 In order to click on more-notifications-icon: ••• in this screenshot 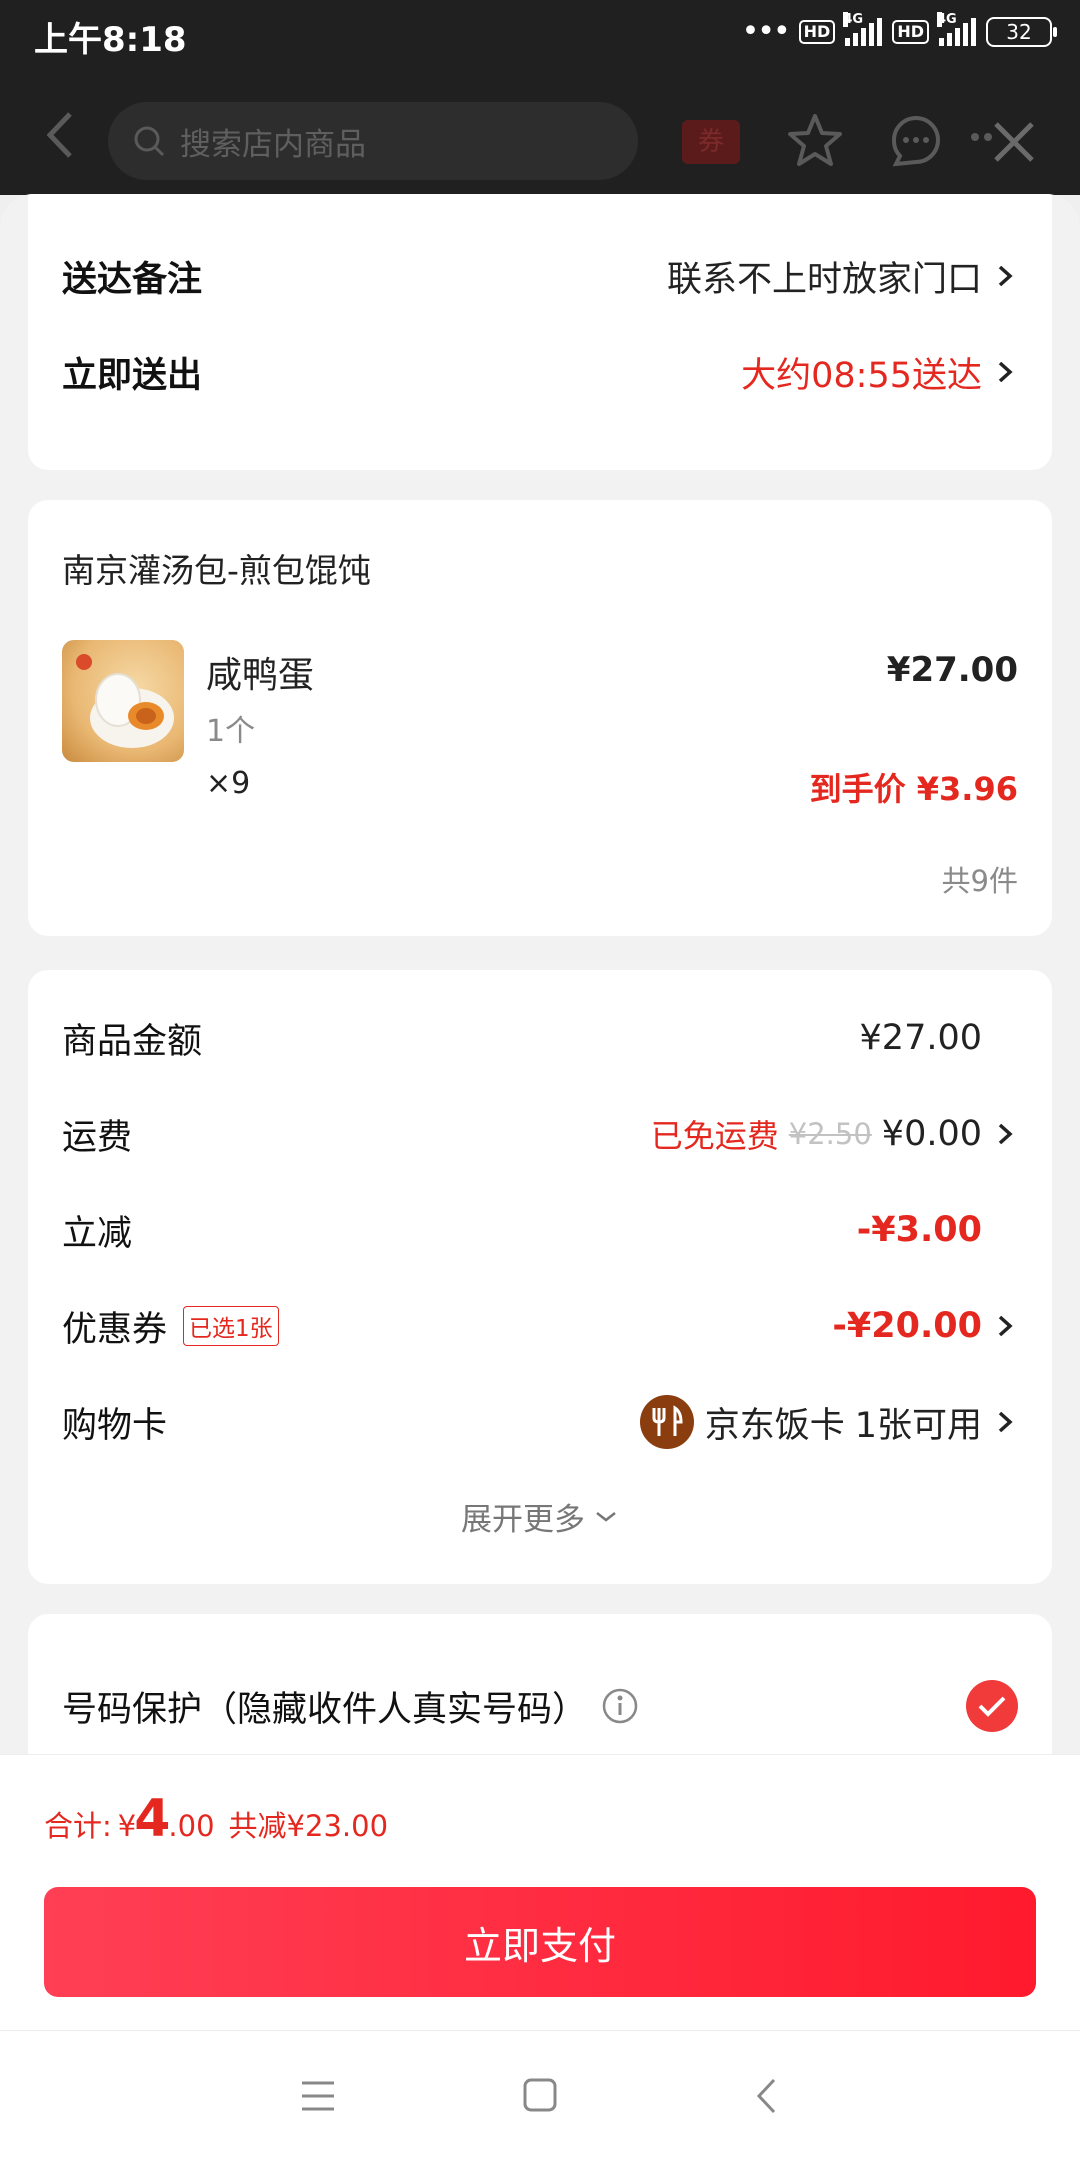, I will do `click(766, 31)`.